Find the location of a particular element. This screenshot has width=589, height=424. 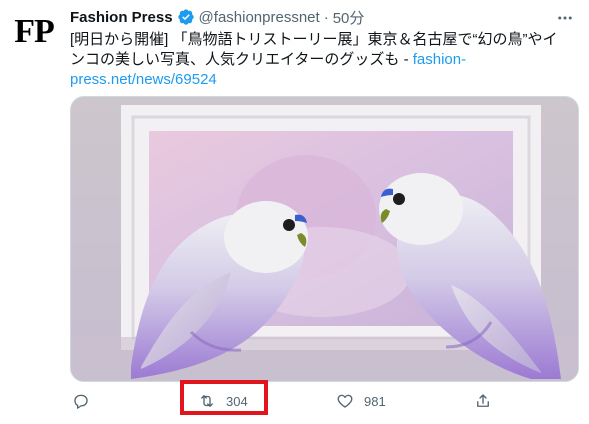

avatar: FP is located at coordinates (34, 32).